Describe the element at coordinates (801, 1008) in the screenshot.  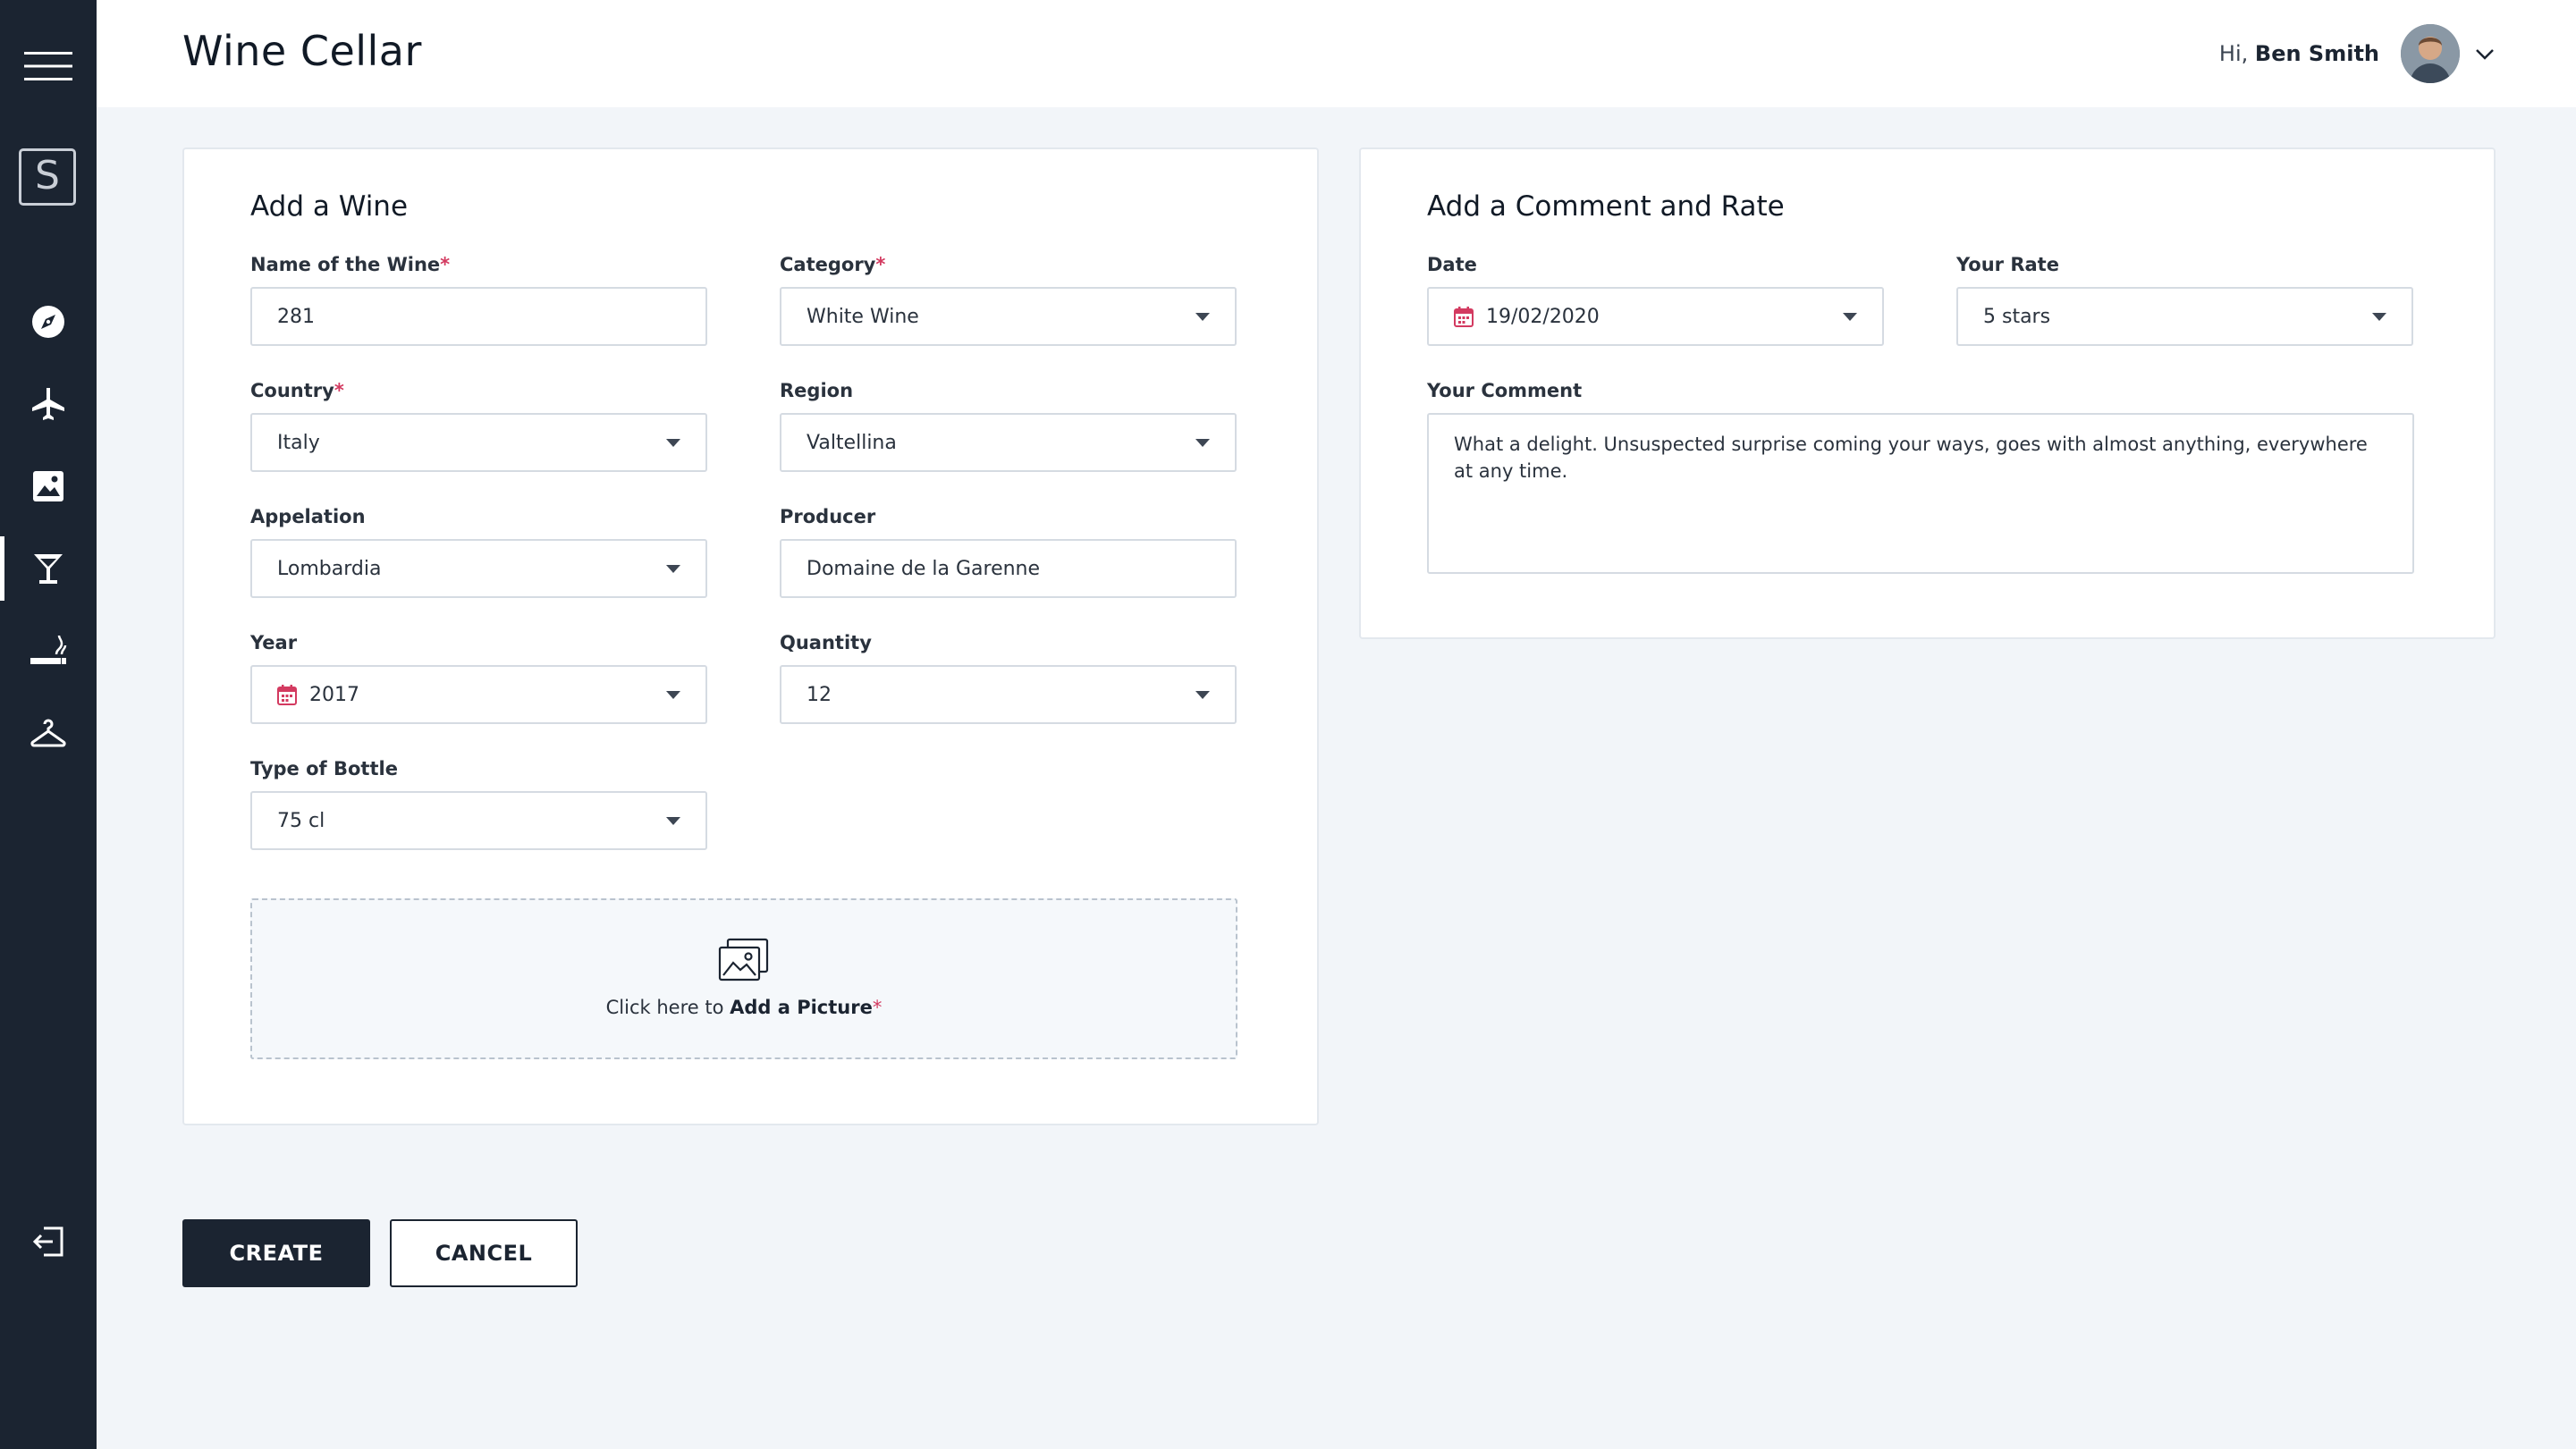
I see `upload-action: Add a Picture` at that location.